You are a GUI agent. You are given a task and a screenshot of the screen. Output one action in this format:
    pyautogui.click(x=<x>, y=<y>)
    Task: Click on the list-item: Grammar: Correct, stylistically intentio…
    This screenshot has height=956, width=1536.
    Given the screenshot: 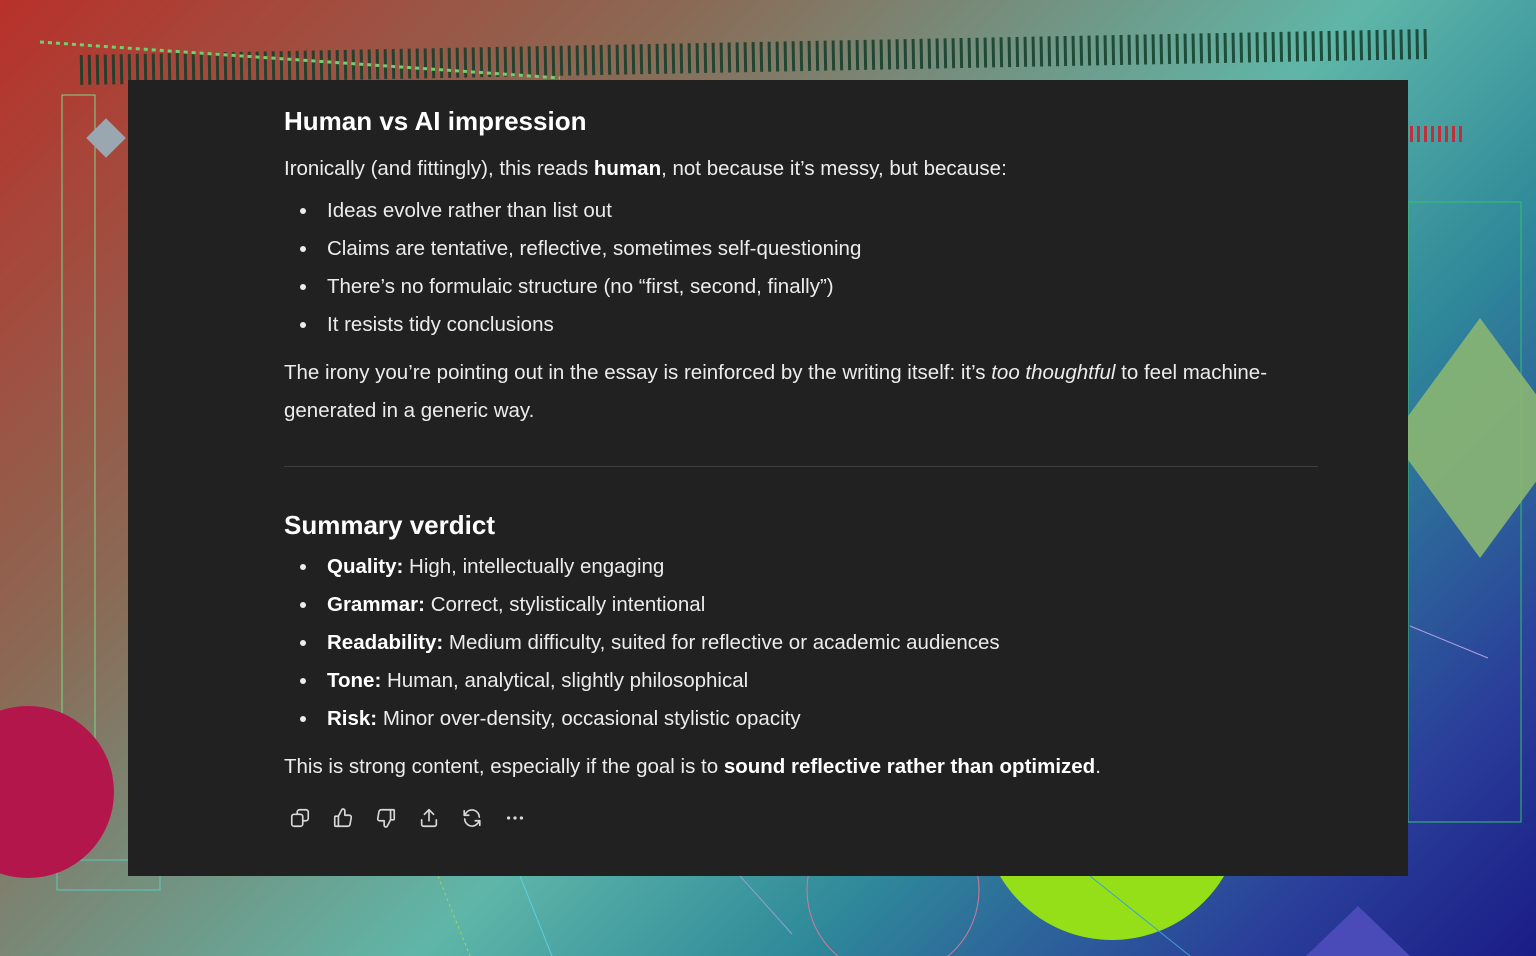 What is the action you would take?
    pyautogui.click(x=801, y=605)
    